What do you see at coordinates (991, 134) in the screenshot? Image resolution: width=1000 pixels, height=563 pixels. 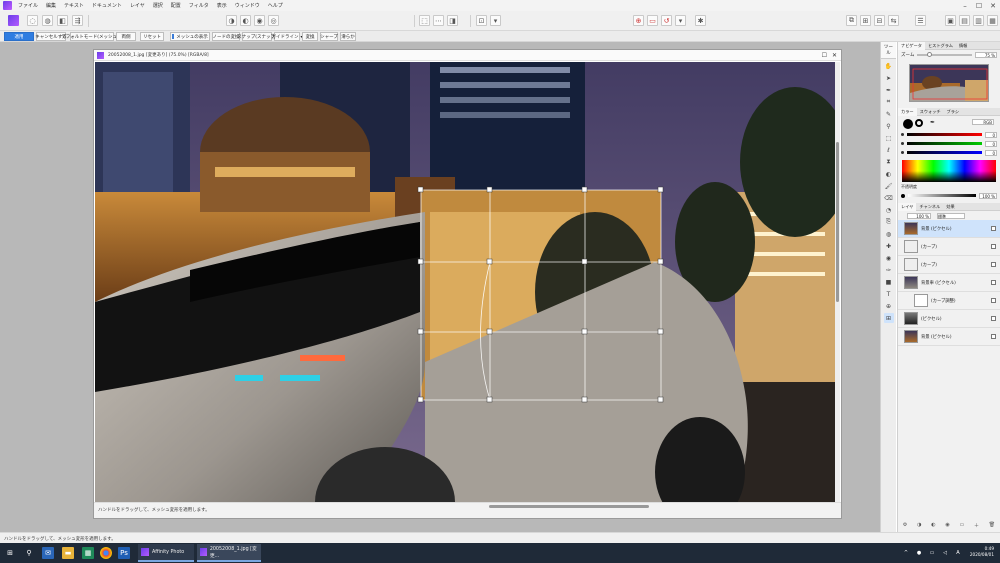 I see `red-value: 0` at bounding box center [991, 134].